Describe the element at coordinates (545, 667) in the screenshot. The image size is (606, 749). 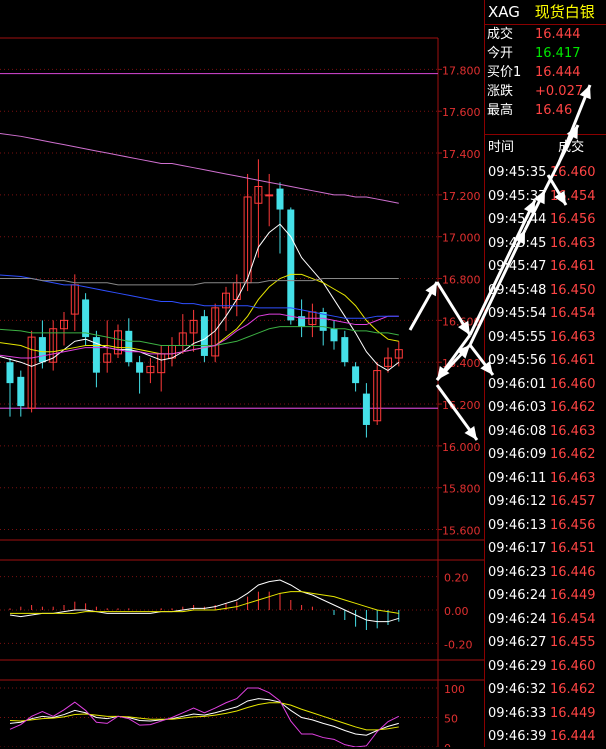
I see `tick-row: 09:46:29 16.460` at that location.